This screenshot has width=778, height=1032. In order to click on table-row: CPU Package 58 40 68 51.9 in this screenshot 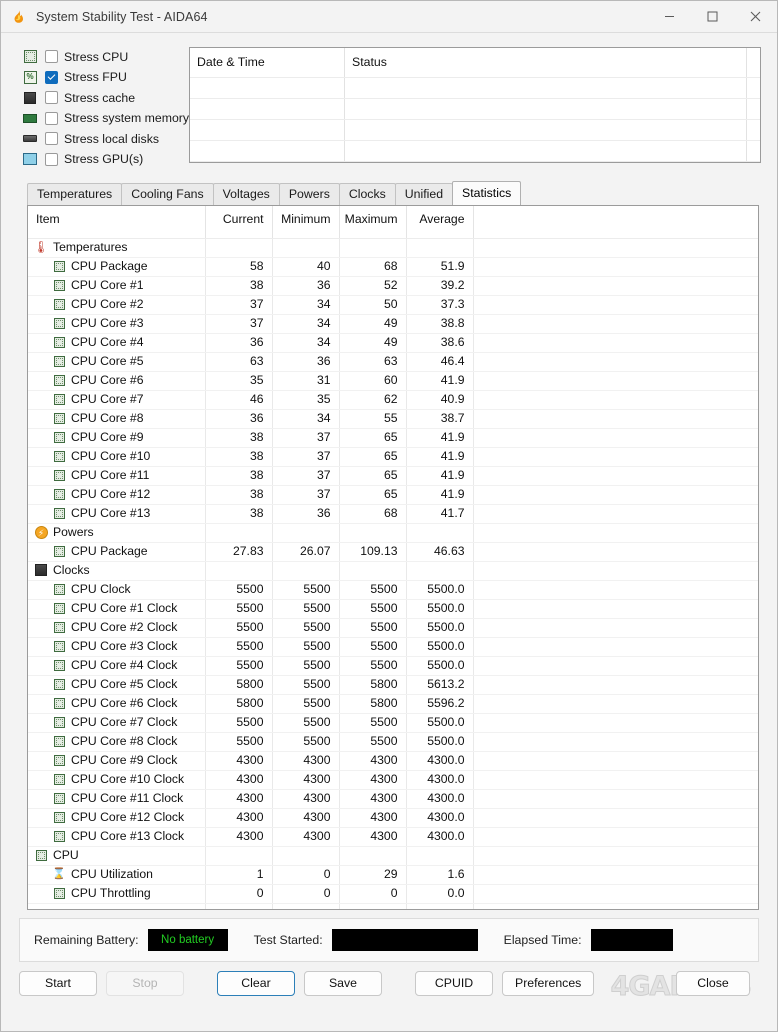, I will do `click(393, 267)`.